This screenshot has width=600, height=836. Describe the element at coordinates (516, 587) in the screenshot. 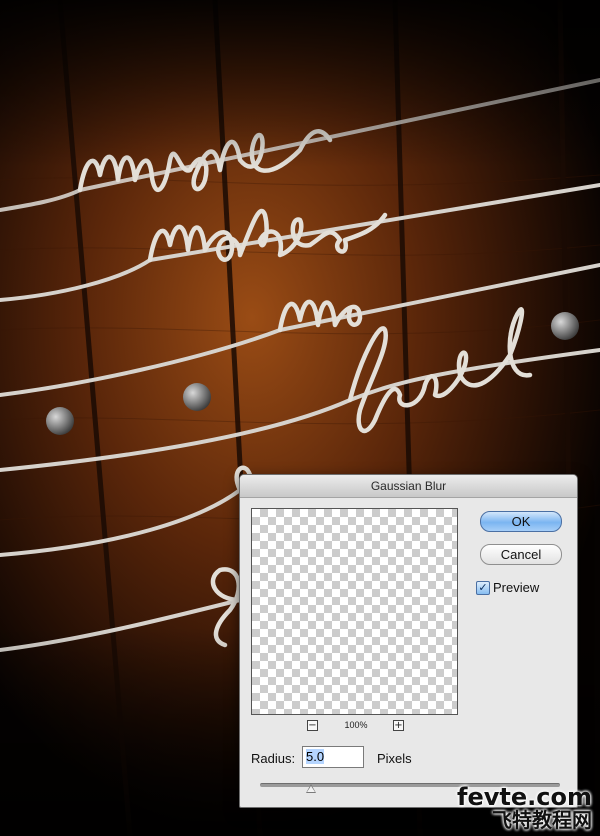

I see `preview-label: Preview` at that location.